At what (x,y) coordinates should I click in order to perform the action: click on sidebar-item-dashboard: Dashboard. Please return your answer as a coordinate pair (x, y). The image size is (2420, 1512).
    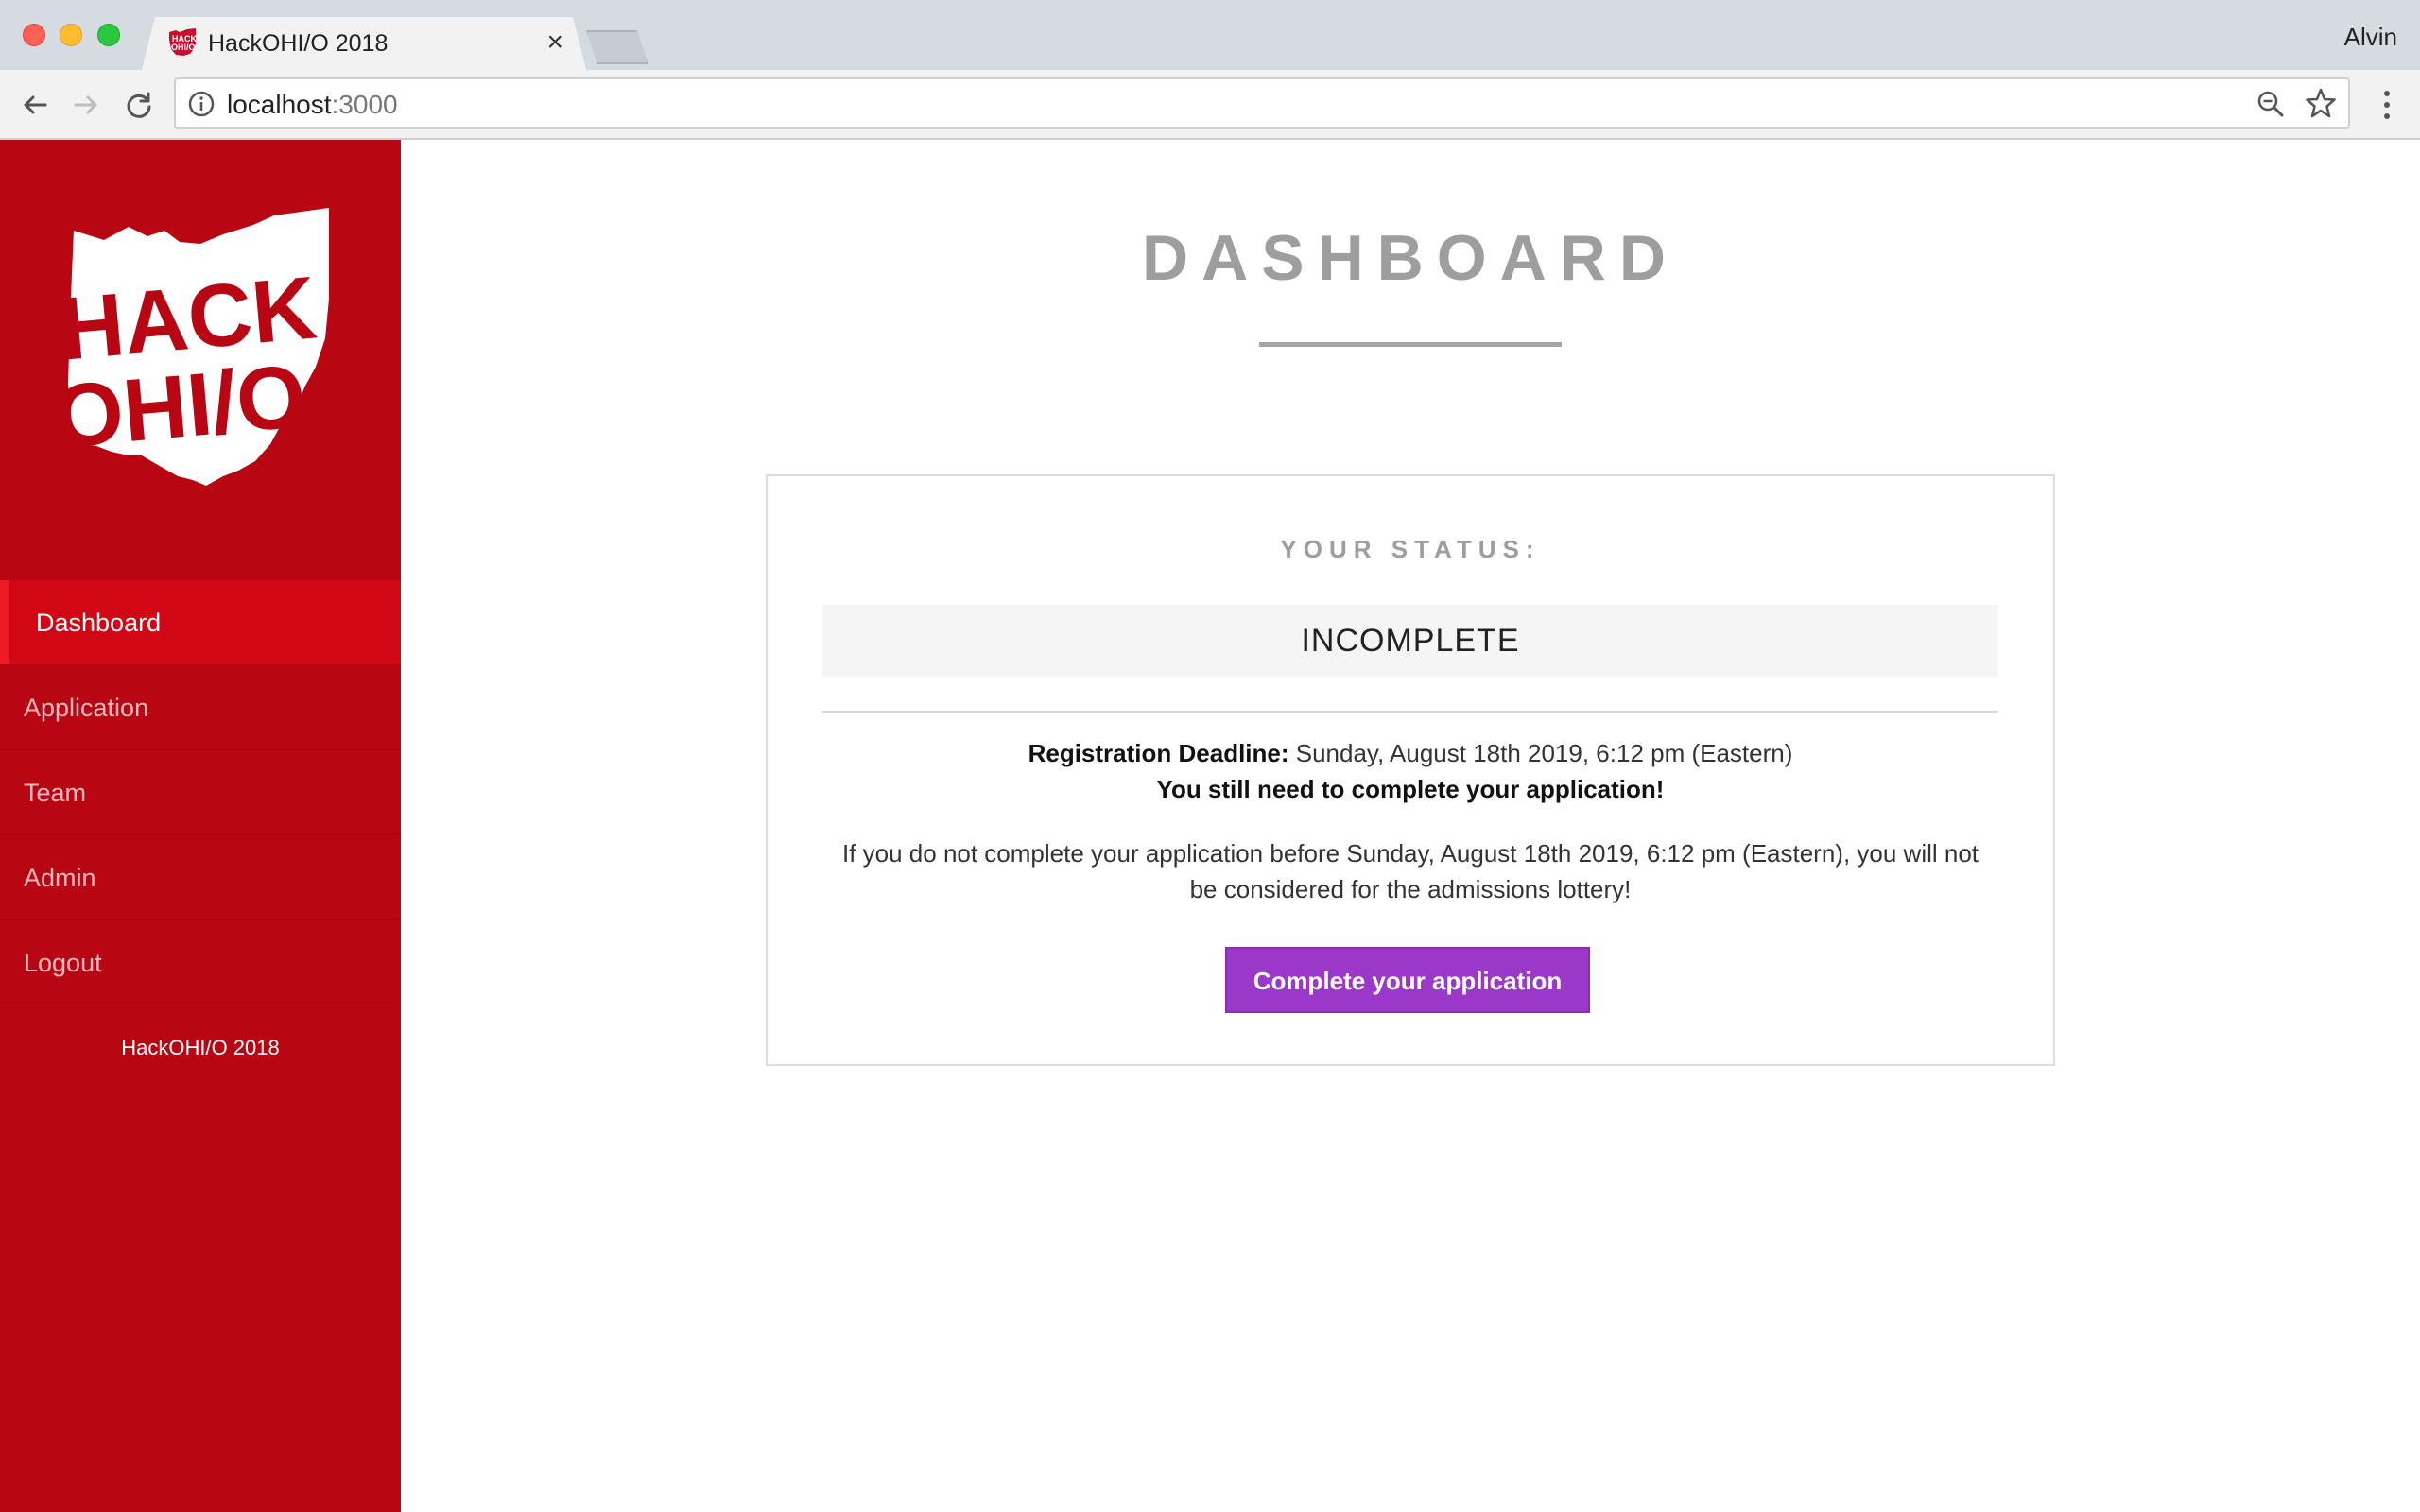
    Looking at the image, I should click on (201, 622).